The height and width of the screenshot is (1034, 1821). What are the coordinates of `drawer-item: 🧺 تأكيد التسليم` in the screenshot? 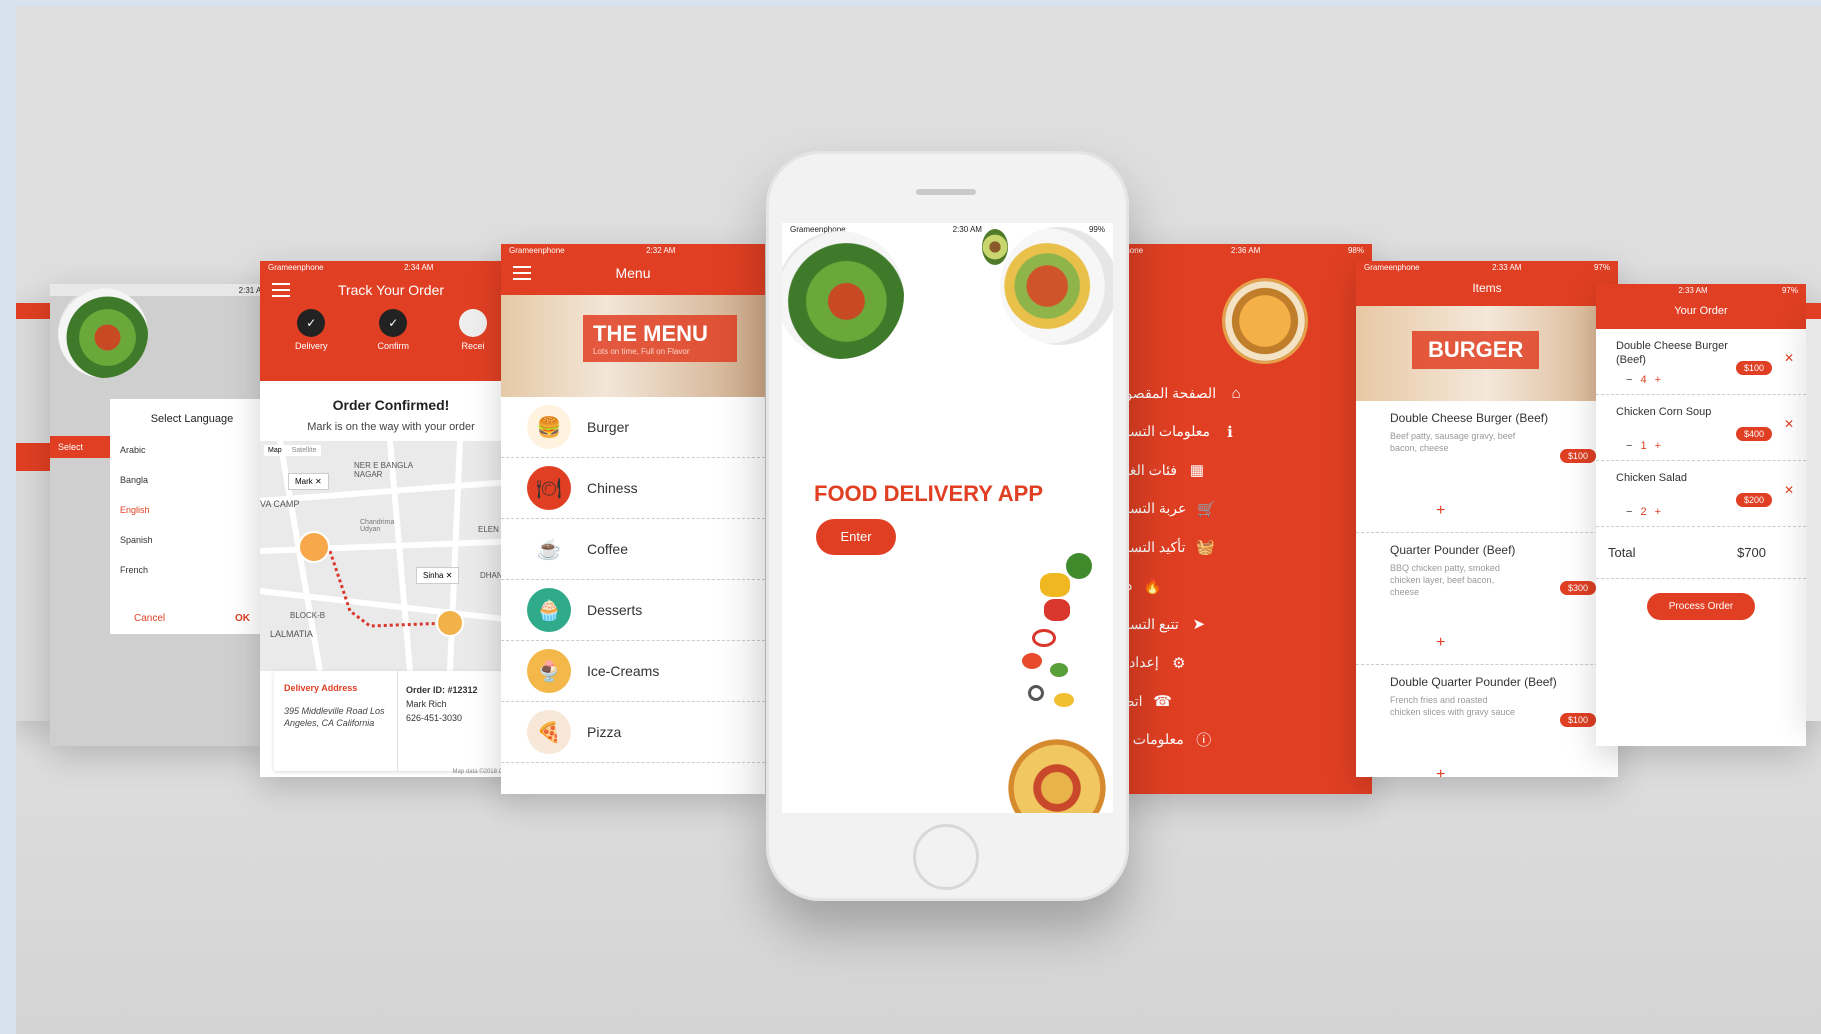 It's located at (1242, 547).